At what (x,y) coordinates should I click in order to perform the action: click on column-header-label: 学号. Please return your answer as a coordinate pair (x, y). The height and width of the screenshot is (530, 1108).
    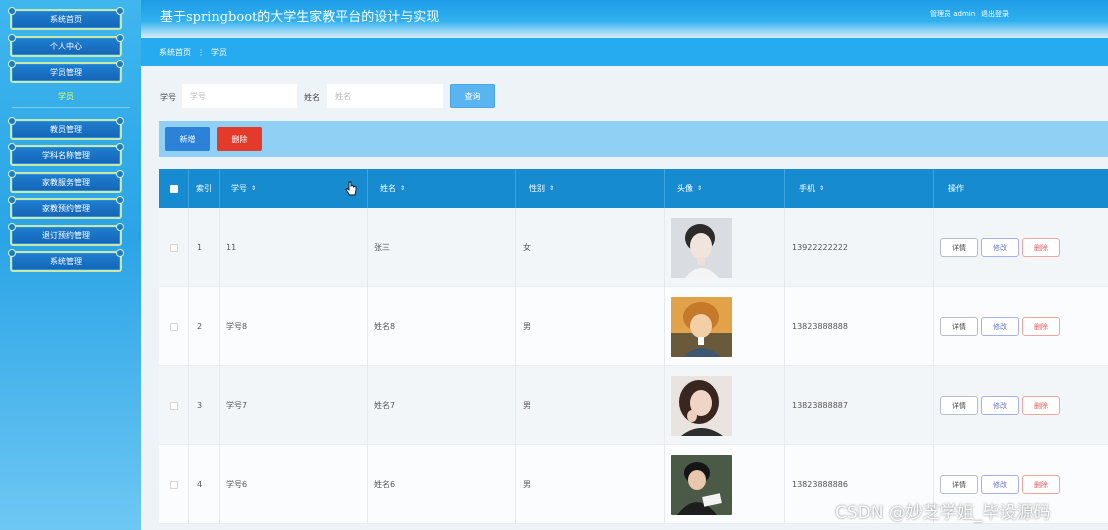
    Looking at the image, I should click on (239, 188).